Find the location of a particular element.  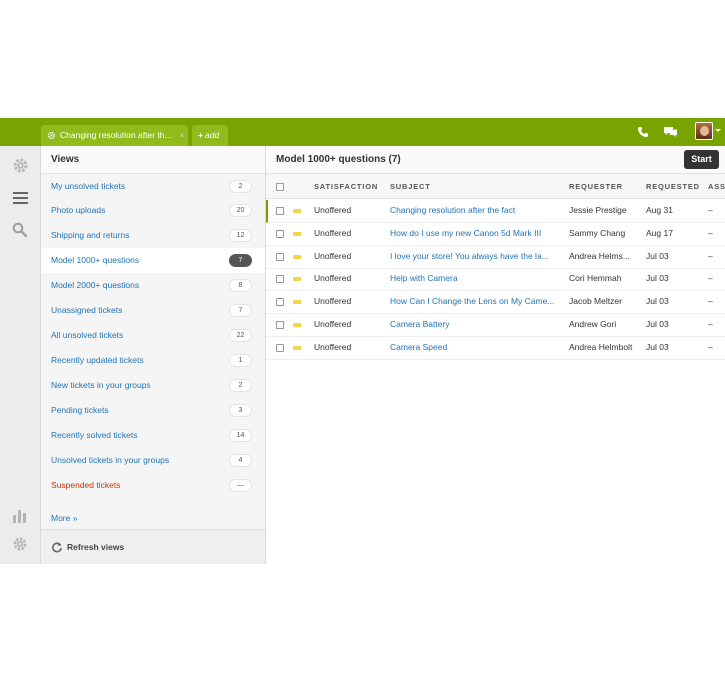

ticket-tab: Changing resolution after th... × is located at coordinates (114, 135).